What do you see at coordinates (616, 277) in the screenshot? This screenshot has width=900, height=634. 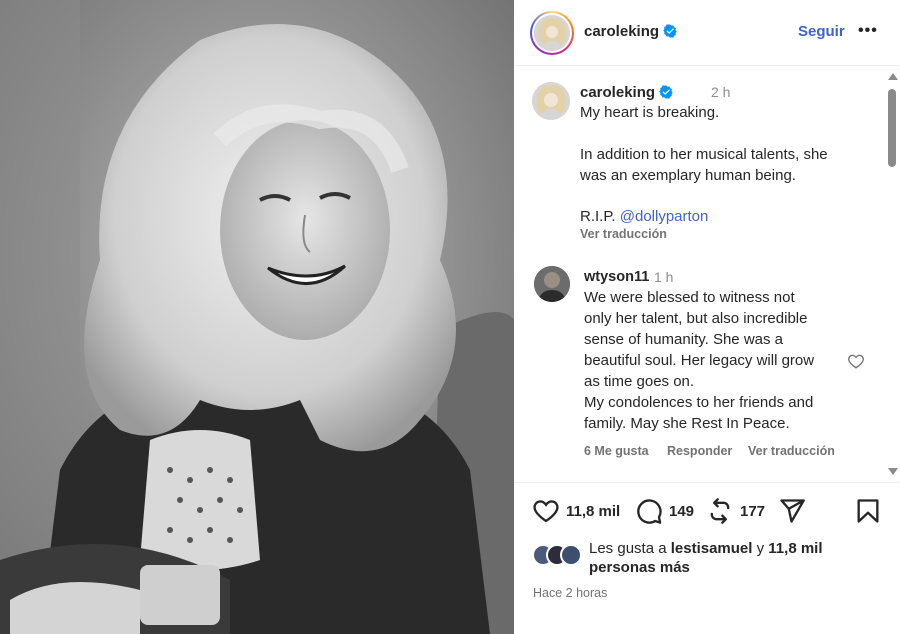 I see `commenter-username: wtyson11` at bounding box center [616, 277].